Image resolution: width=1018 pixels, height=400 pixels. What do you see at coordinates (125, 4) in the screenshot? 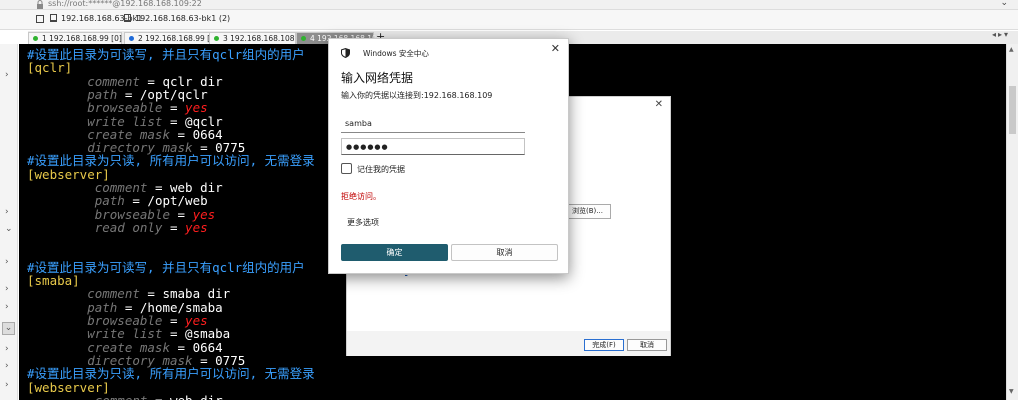
I see `address-text: ssh://root:******@192.168.168.109:22` at bounding box center [125, 4].